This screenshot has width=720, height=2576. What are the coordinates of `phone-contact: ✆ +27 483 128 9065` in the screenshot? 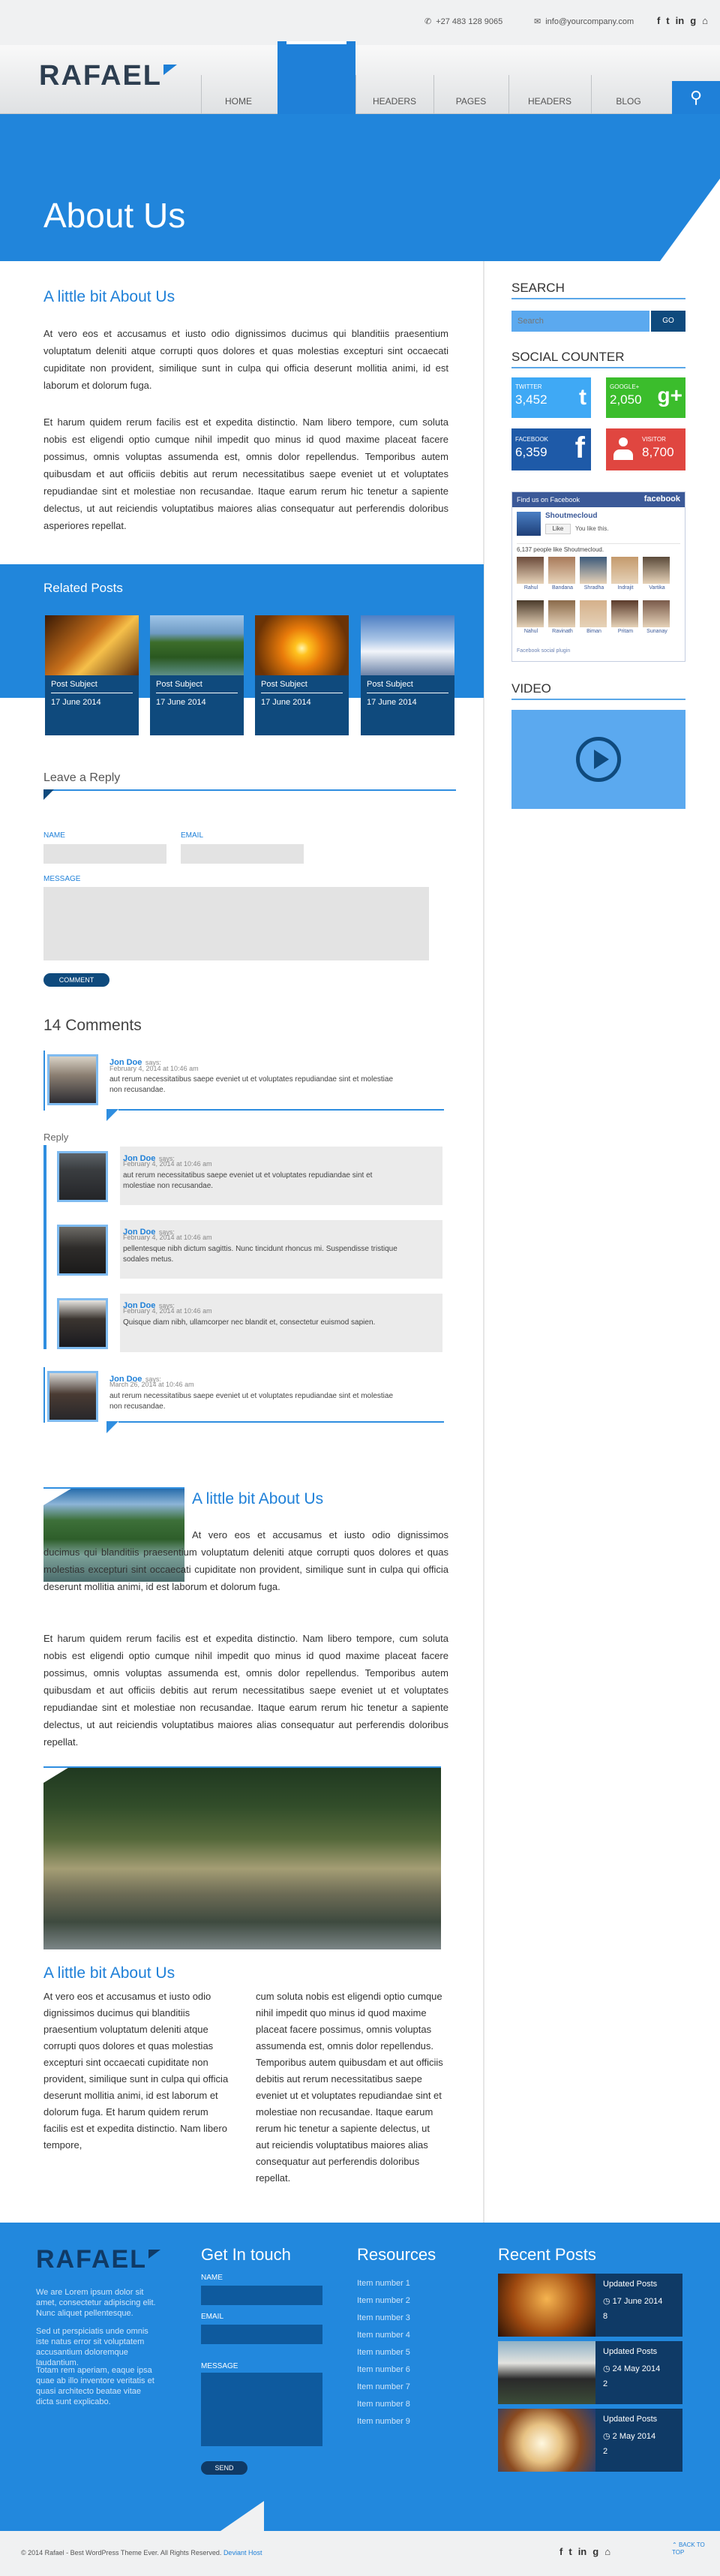 It's located at (463, 22).